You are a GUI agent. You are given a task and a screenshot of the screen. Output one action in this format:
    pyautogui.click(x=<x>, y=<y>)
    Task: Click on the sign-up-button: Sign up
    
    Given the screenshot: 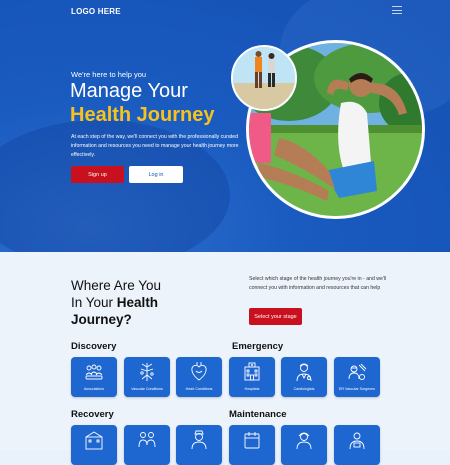 What is the action you would take?
    pyautogui.click(x=97, y=174)
    